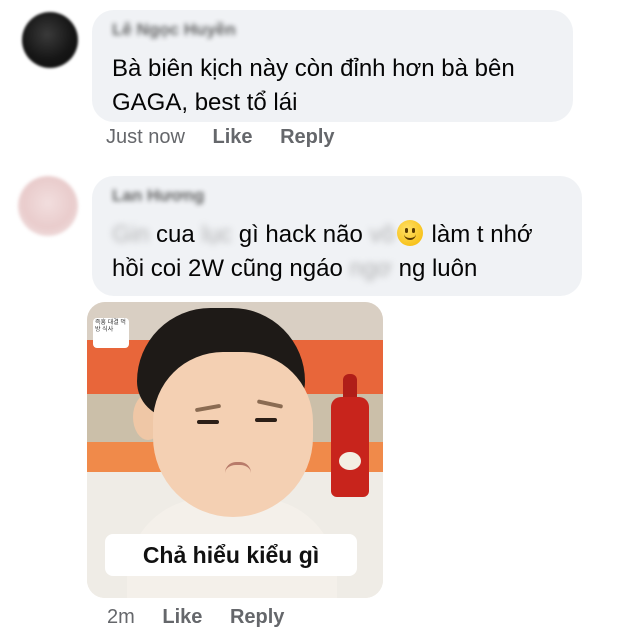  What do you see at coordinates (111, 333) in the screenshot?
I see `photo-broadcast-tag: 즉흥 대결 먹방 식사` at bounding box center [111, 333].